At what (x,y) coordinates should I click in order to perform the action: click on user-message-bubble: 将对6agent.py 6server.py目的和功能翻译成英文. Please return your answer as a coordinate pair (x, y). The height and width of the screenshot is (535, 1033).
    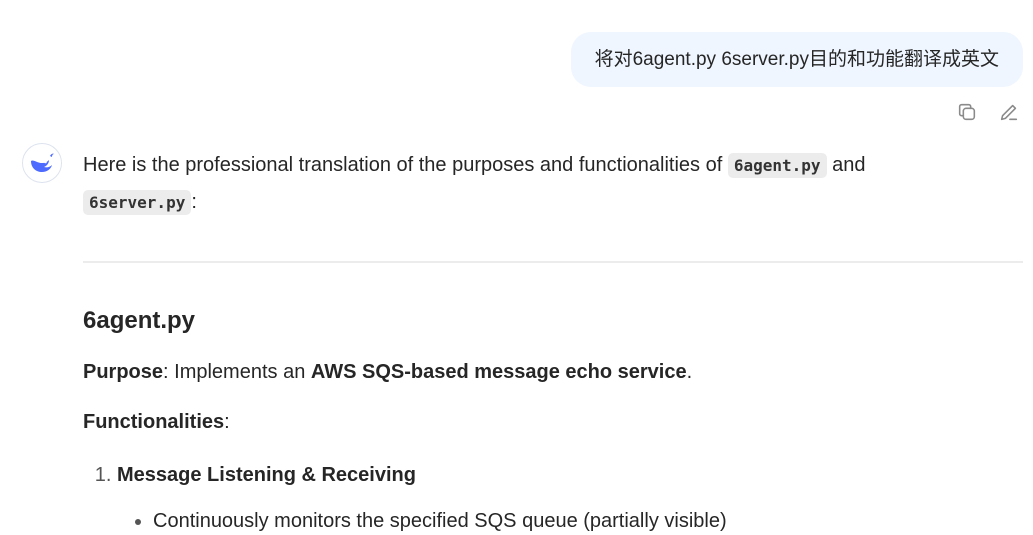
    Looking at the image, I should click on (796, 59).